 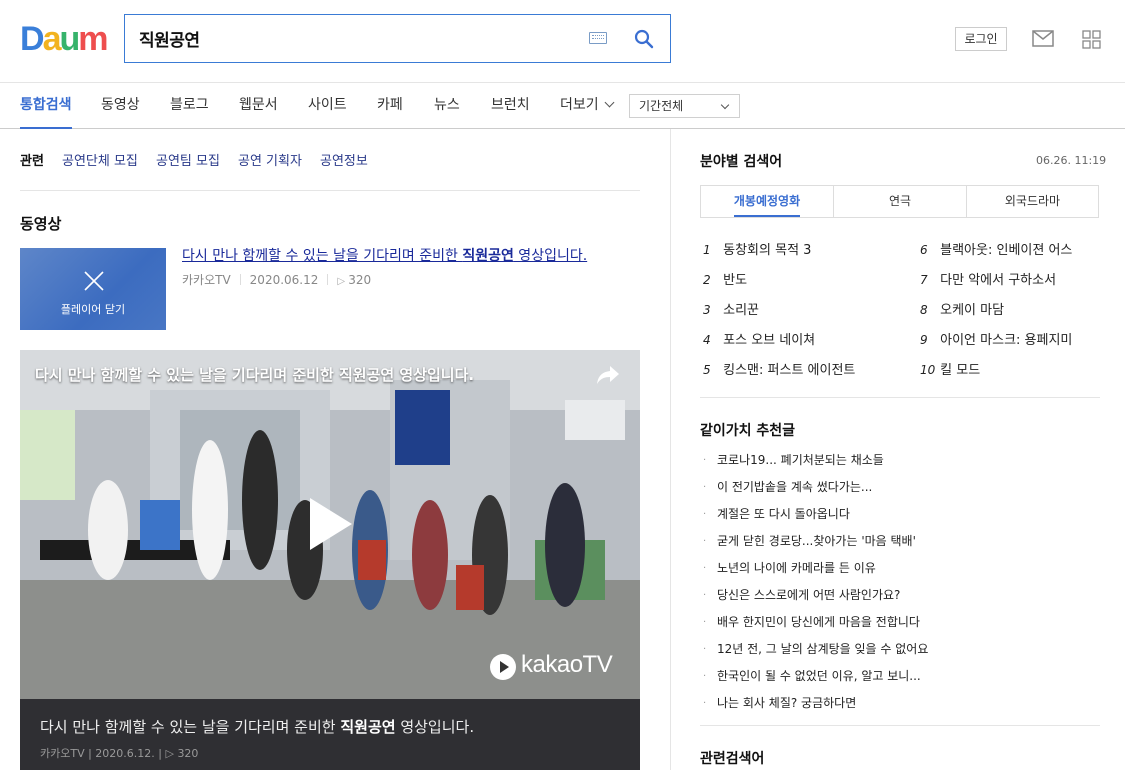 What do you see at coordinates (789, 370) in the screenshot?
I see `rank-label: 킹스맨: 퍼스트 에이전트` at bounding box center [789, 370].